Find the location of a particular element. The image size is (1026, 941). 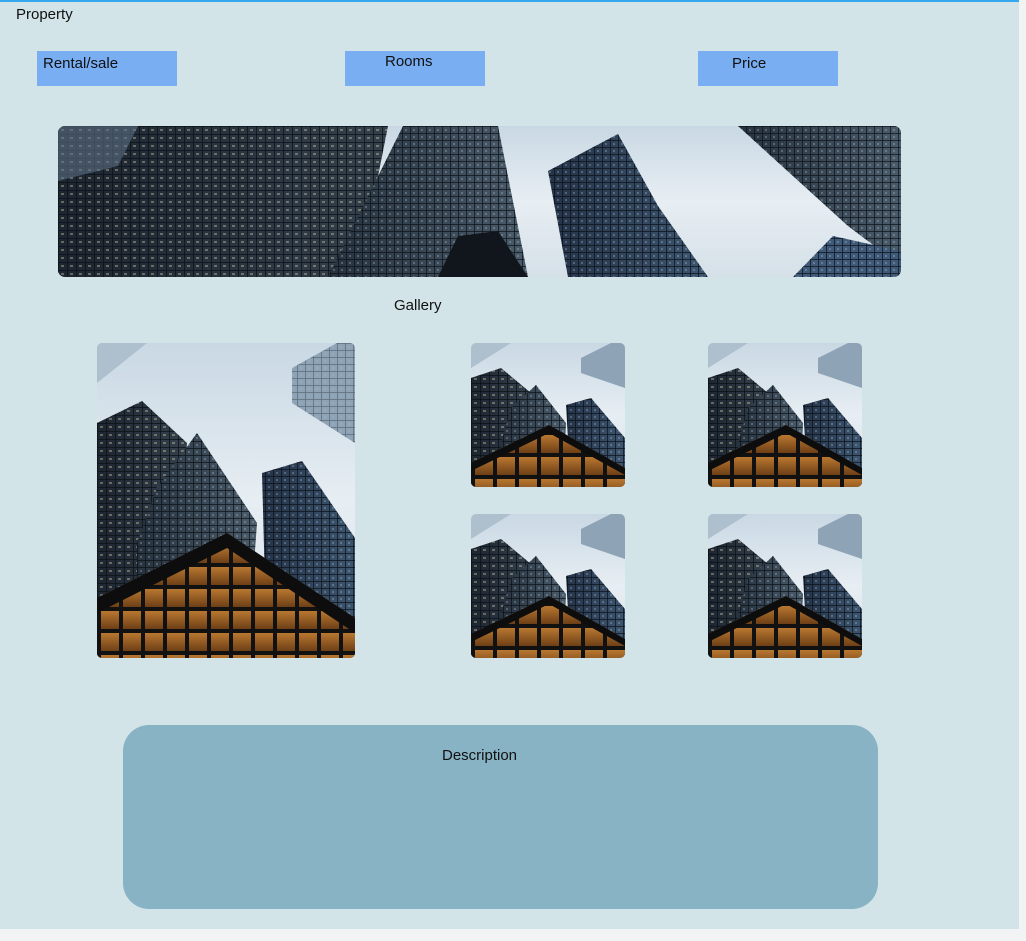

hero-banner-image is located at coordinates (479, 201).